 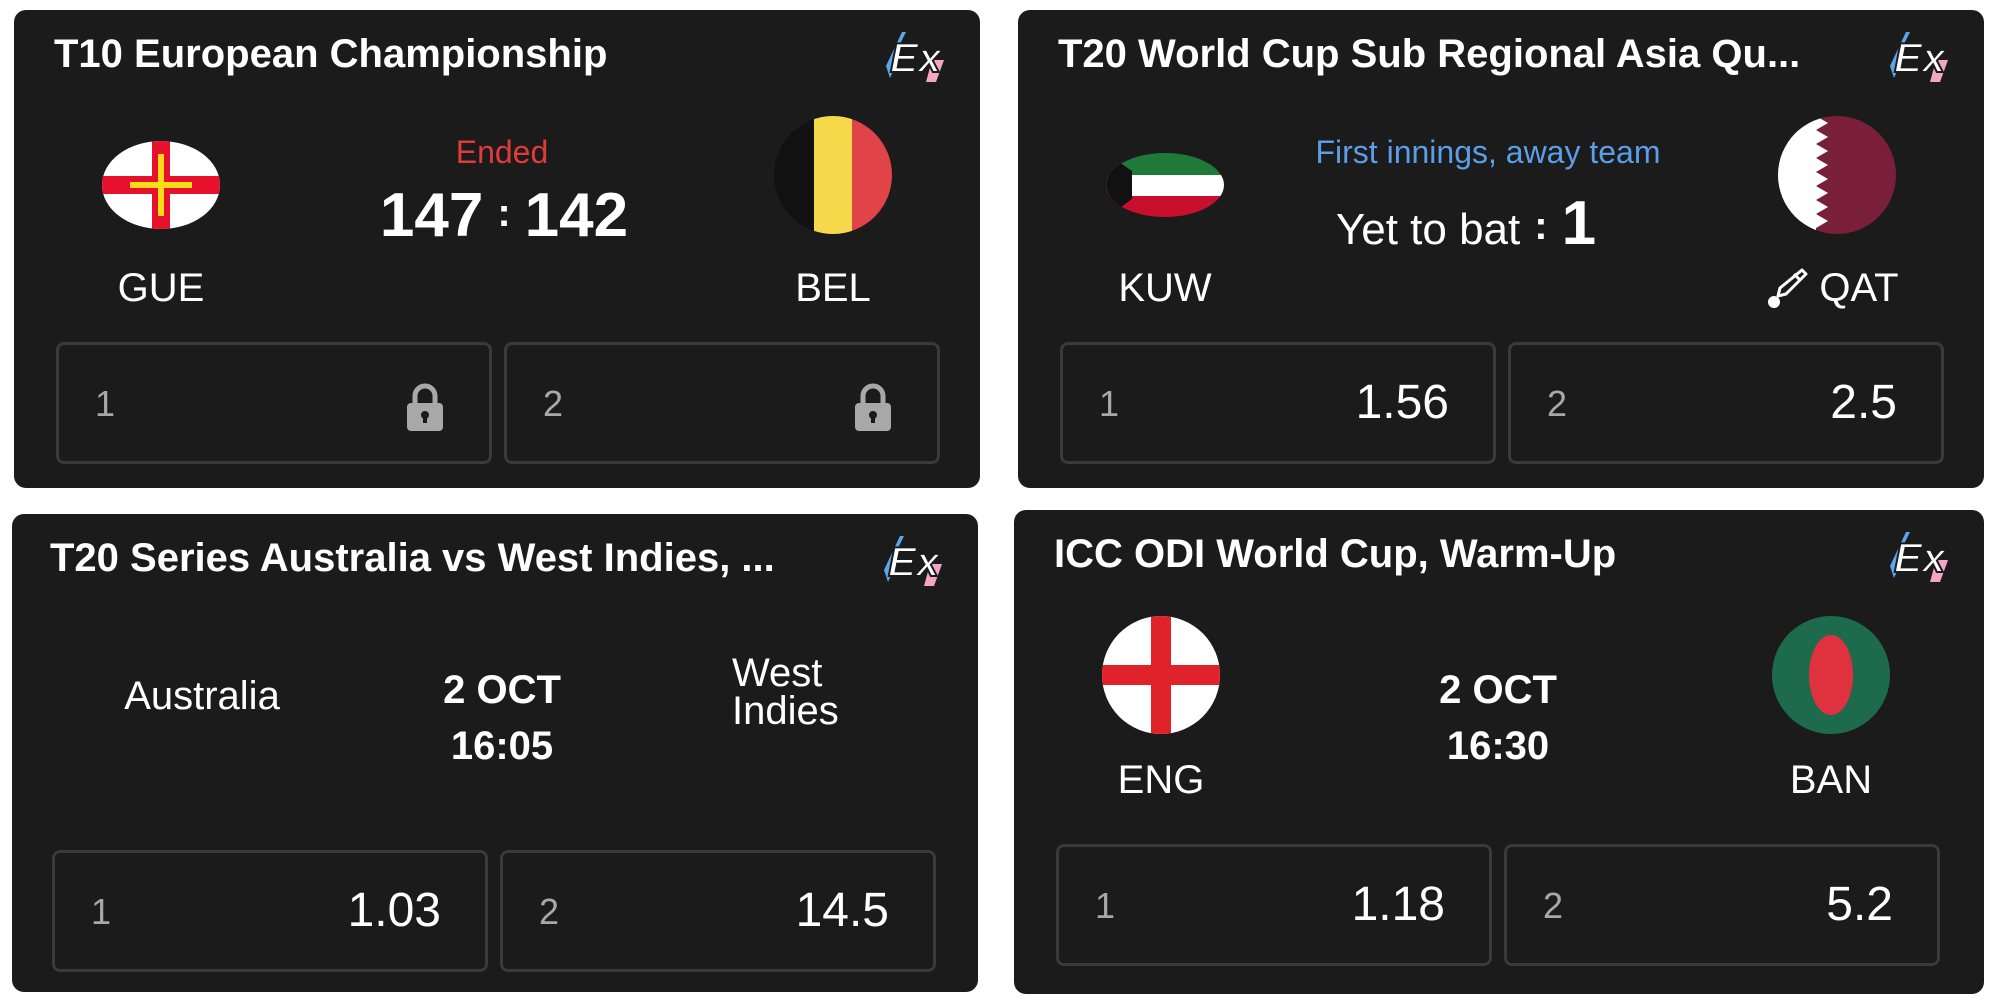 What do you see at coordinates (1488, 152) in the screenshot?
I see `match-status: First innings, away team` at bounding box center [1488, 152].